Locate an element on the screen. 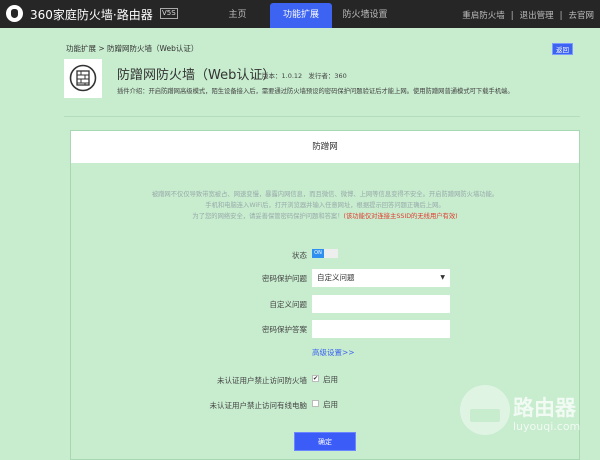 Image resolution: width=600 pixels, height=460 pixels. question-select: 自定义问题 ▼ is located at coordinates (381, 278).